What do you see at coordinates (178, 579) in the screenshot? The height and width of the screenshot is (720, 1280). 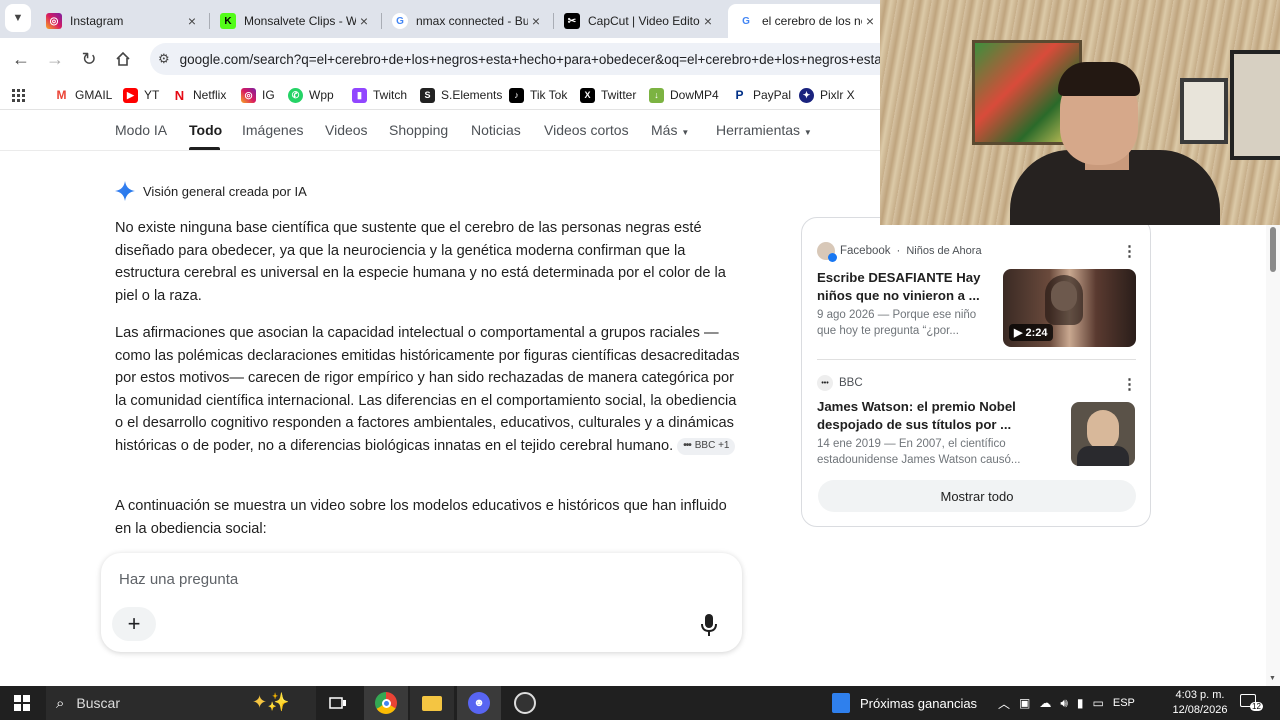 I see `ask-input-placeholder: Haz una pregunta` at bounding box center [178, 579].